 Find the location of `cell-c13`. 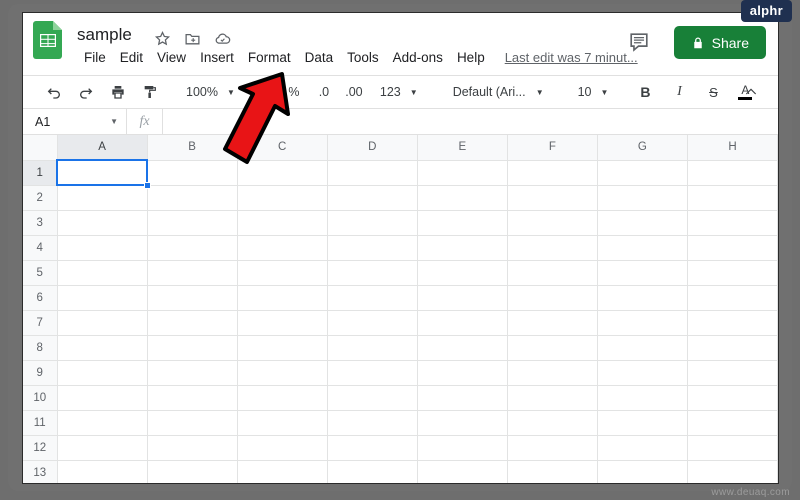

cell-c13 is located at coordinates (282, 471).